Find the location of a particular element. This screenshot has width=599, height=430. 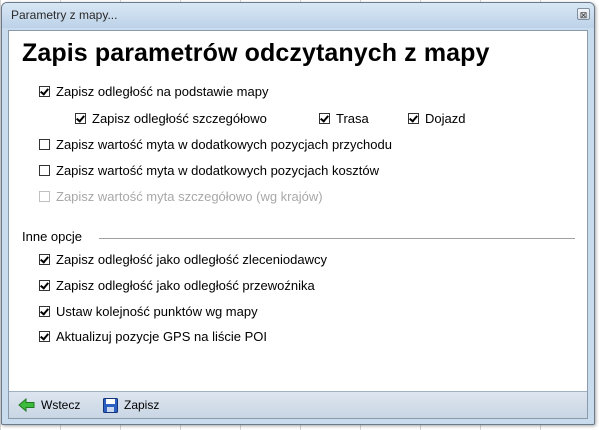

checkbox-point-order: Ustaw kolejność punktów wg mapy is located at coordinates (148, 311).